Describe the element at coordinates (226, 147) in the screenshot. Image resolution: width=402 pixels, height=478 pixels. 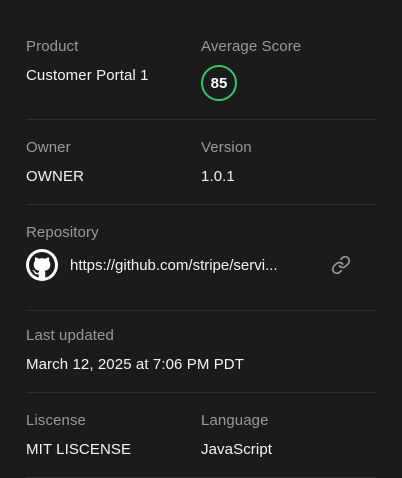
I see `version-label: Version` at that location.